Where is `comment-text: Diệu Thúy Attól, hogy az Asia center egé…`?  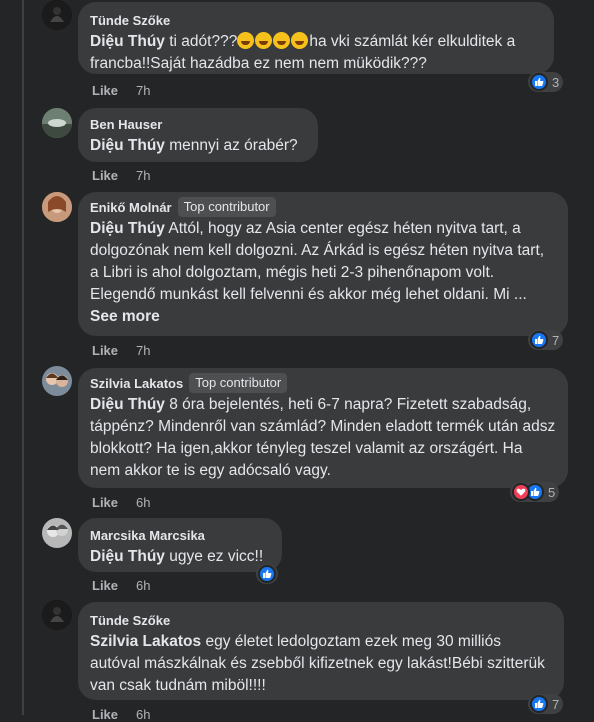 comment-text: Diệu Thúy Attól, hogy az Asia center egé… is located at coordinates (317, 272).